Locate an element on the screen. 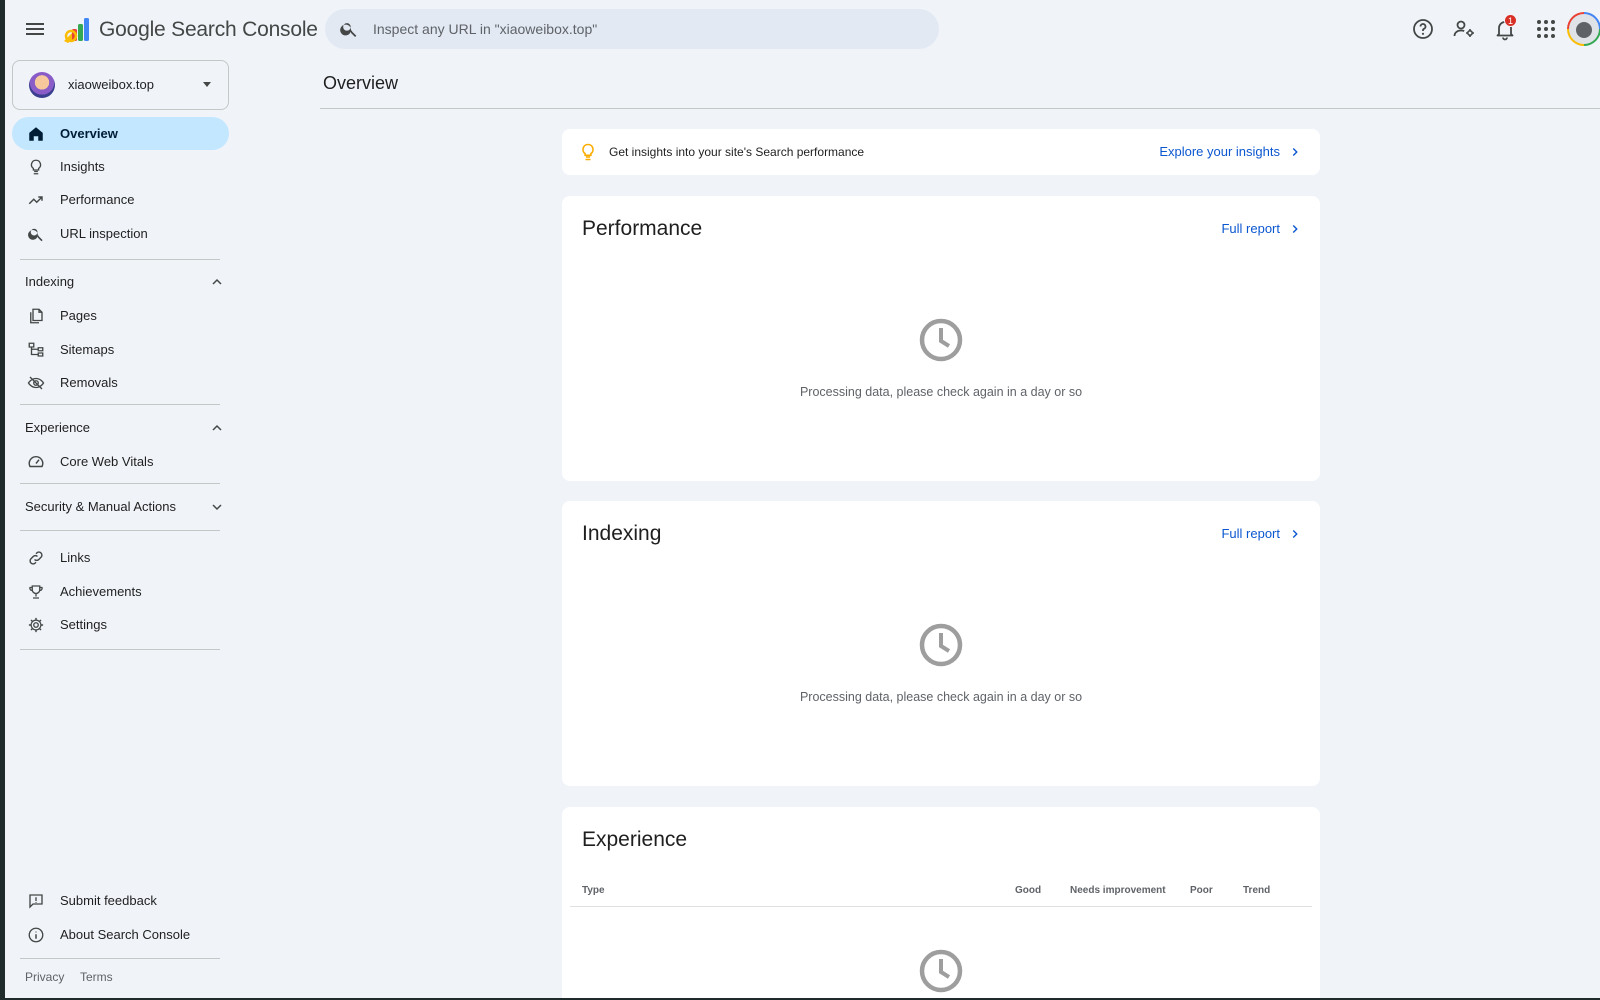 This screenshot has width=1600, height=1000. sidebar-item-url-inspection: URL inspection is located at coordinates (120, 233).